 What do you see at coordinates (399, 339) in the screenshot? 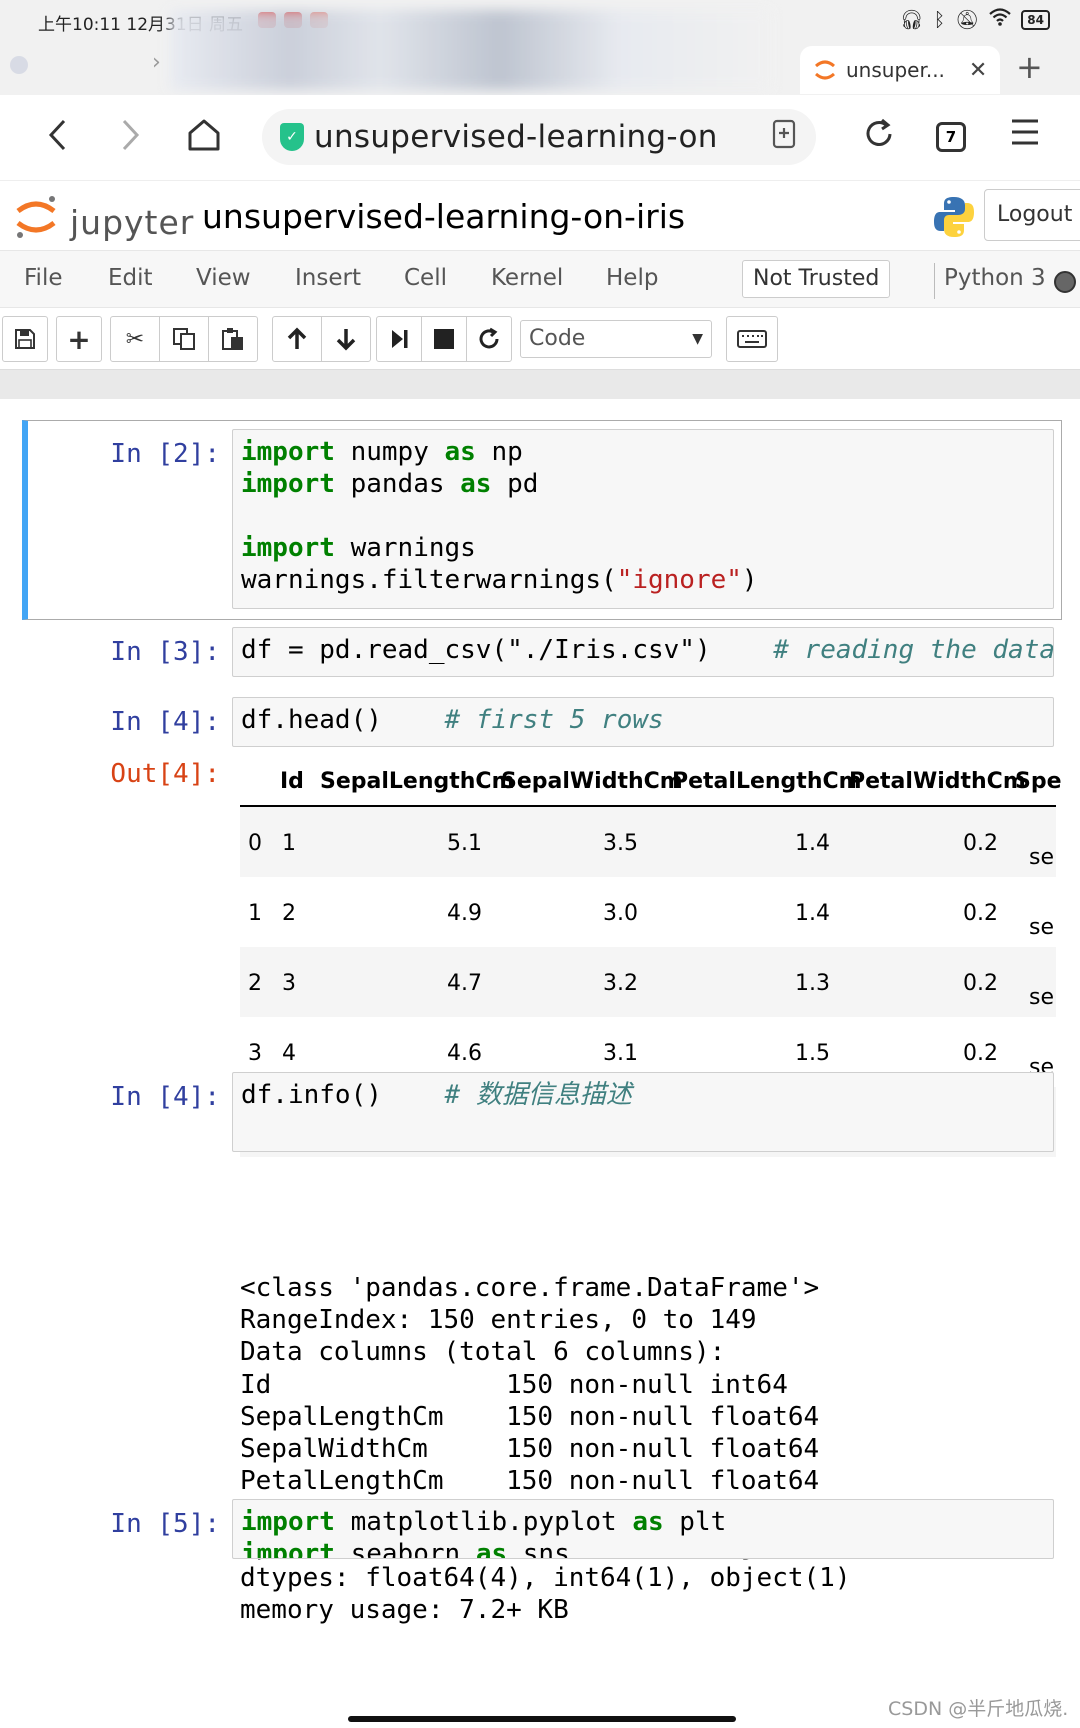
I see `run-button` at bounding box center [399, 339].